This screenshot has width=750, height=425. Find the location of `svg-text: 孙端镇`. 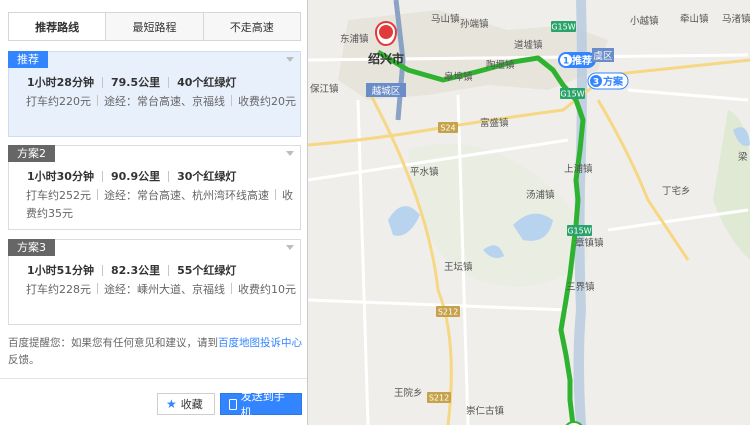

svg-text: 孙端镇 is located at coordinates (474, 24).